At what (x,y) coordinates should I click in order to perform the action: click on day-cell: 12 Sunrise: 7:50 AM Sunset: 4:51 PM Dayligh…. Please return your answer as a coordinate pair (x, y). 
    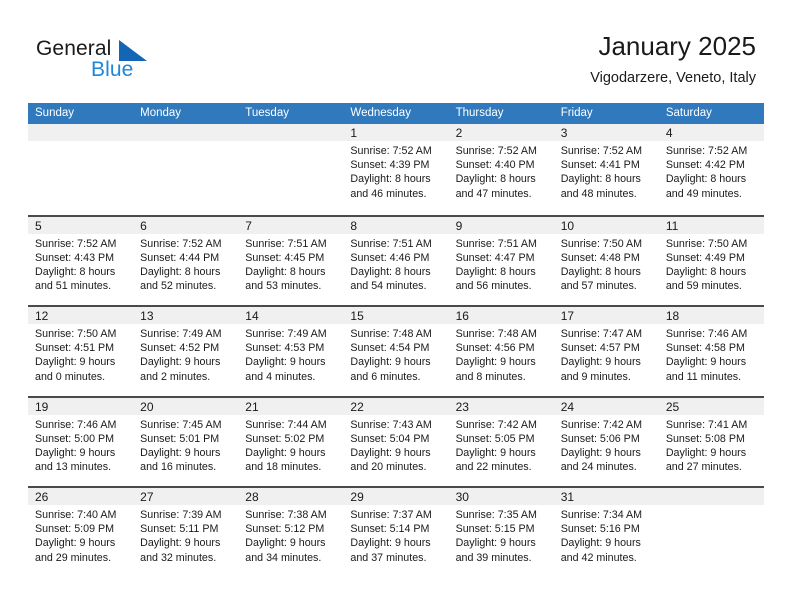
    Looking at the image, I should click on (81, 351).